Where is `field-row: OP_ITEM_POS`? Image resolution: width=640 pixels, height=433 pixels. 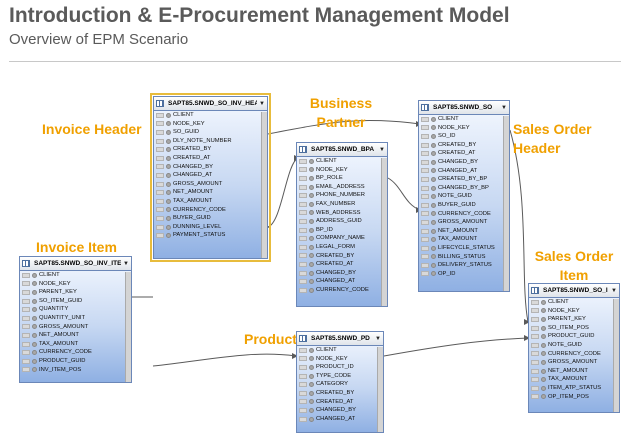 field-row: OP_ITEM_POS is located at coordinates (575, 397).